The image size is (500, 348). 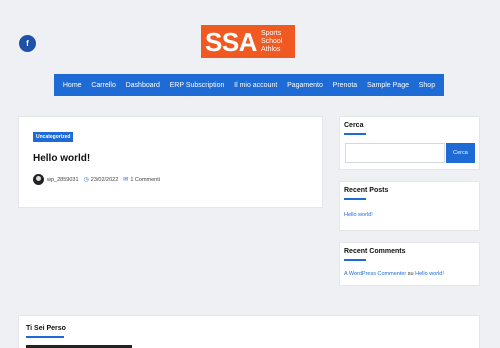 I want to click on nav-item-sample-page: Sample Page, so click(x=388, y=85).